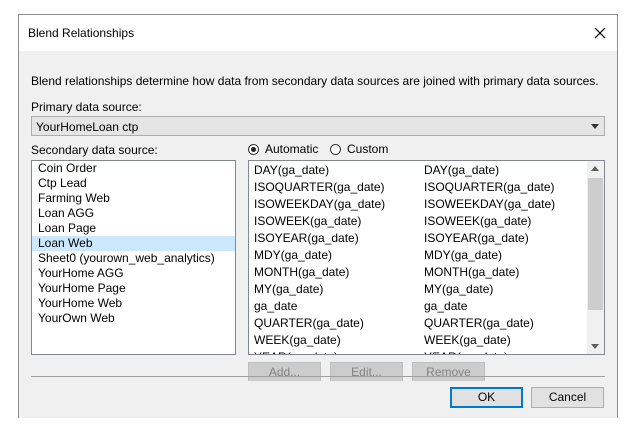  Describe the element at coordinates (309, 323) in the screenshot. I see `primary-field: QUARTER(ga_date)` at that location.